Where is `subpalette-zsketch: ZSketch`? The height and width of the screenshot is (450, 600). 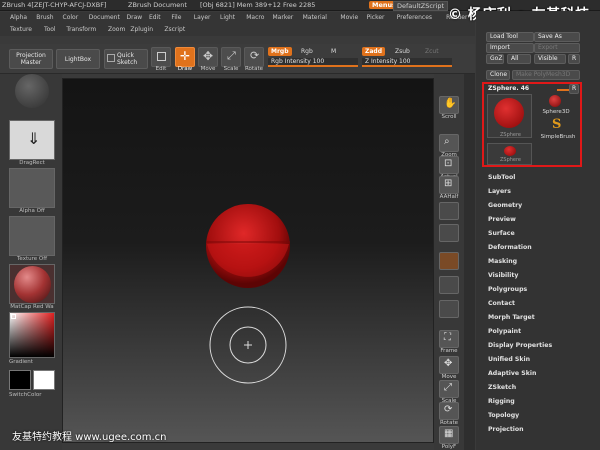
subpalette-zsketch: ZSketch is located at coordinates (502, 387).